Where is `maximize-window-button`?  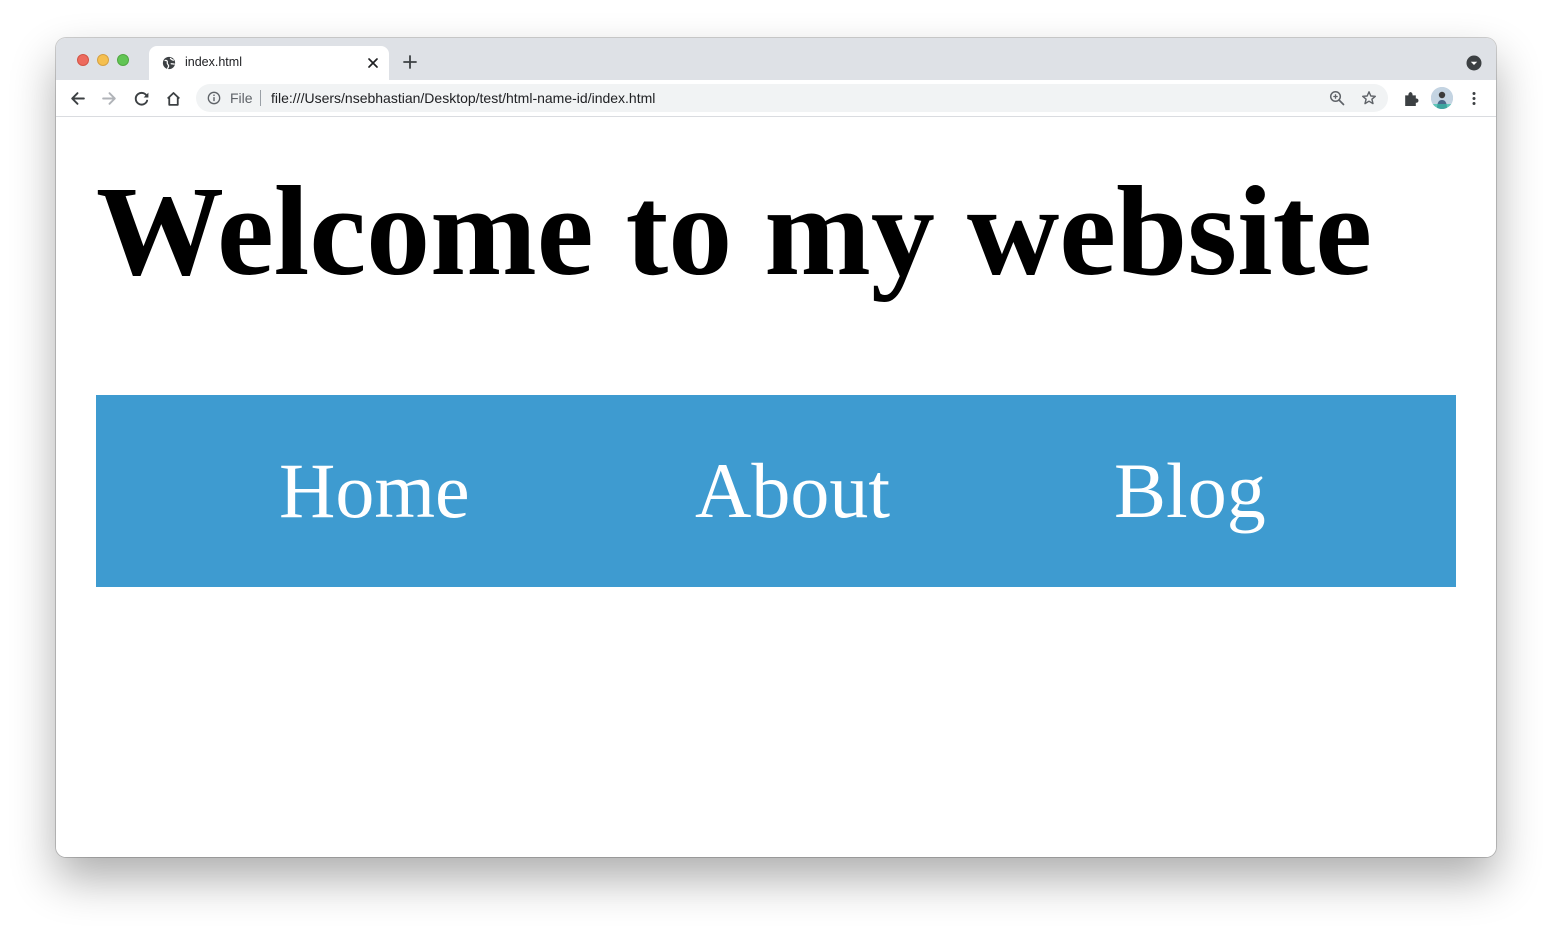 maximize-window-button is located at coordinates (123, 60).